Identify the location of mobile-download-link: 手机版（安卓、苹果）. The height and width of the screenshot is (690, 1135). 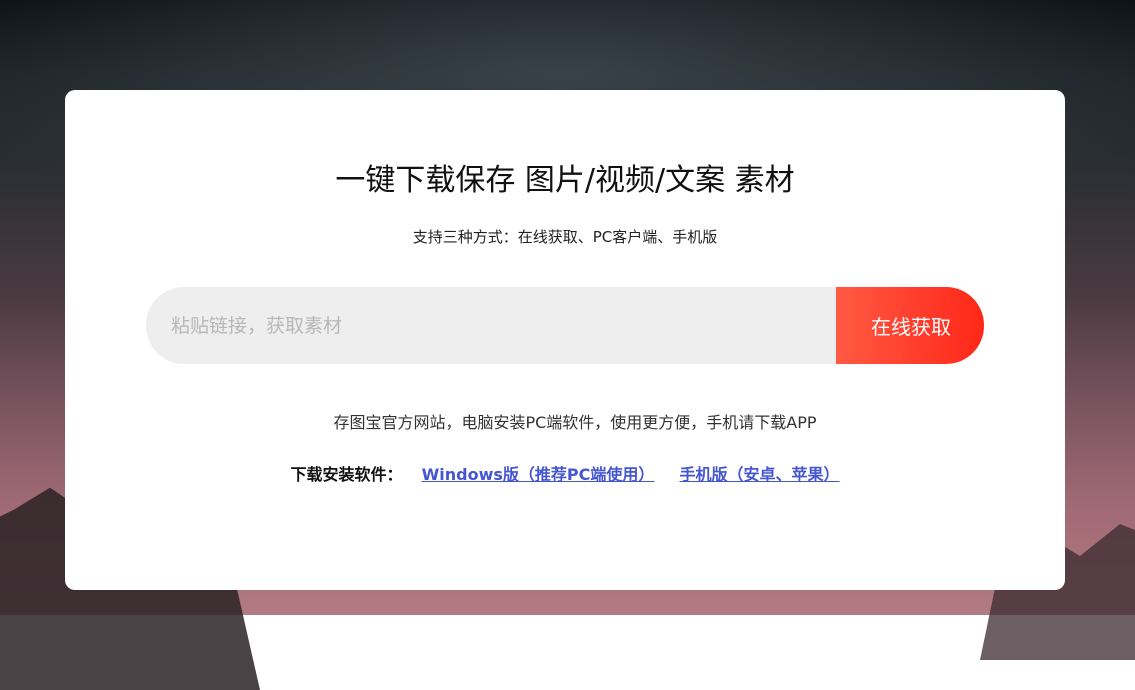
(759, 474).